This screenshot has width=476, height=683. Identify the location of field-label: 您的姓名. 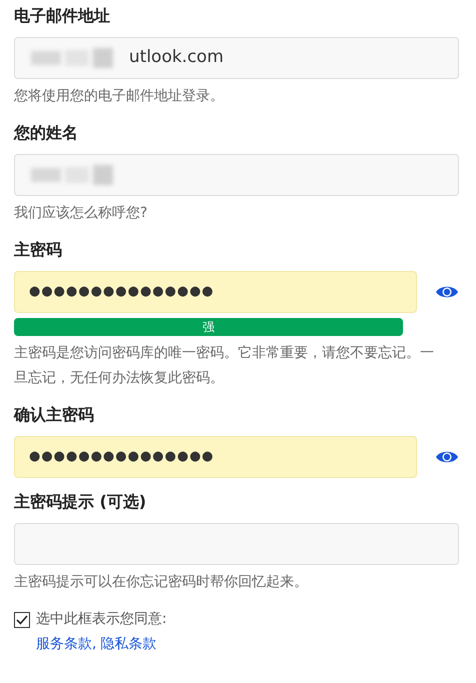
(46, 133).